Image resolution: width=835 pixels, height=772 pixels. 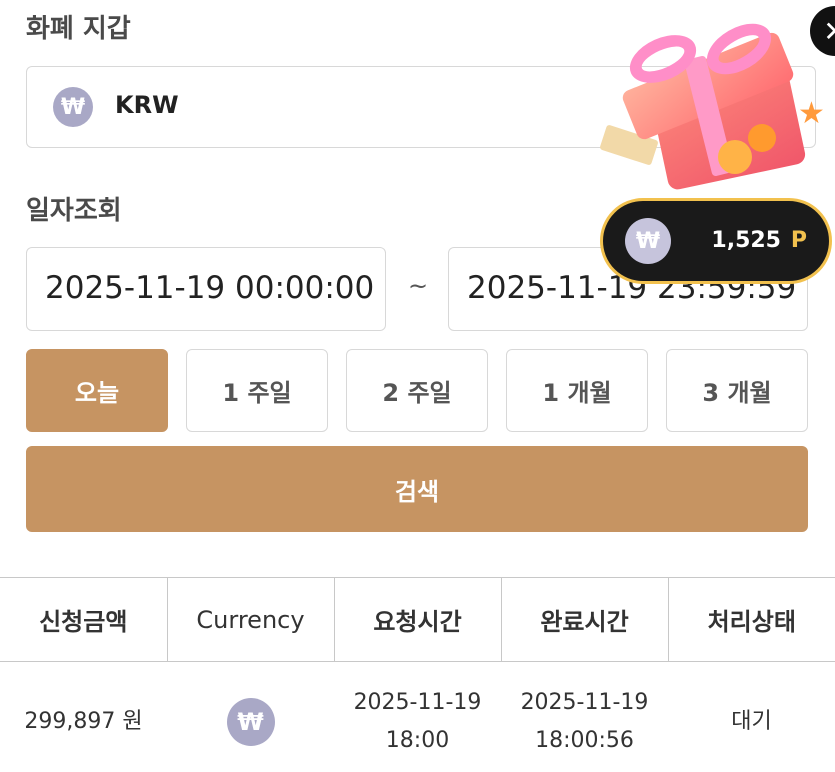 What do you see at coordinates (751, 721) in the screenshot?
I see `cell-status: 대기` at bounding box center [751, 721].